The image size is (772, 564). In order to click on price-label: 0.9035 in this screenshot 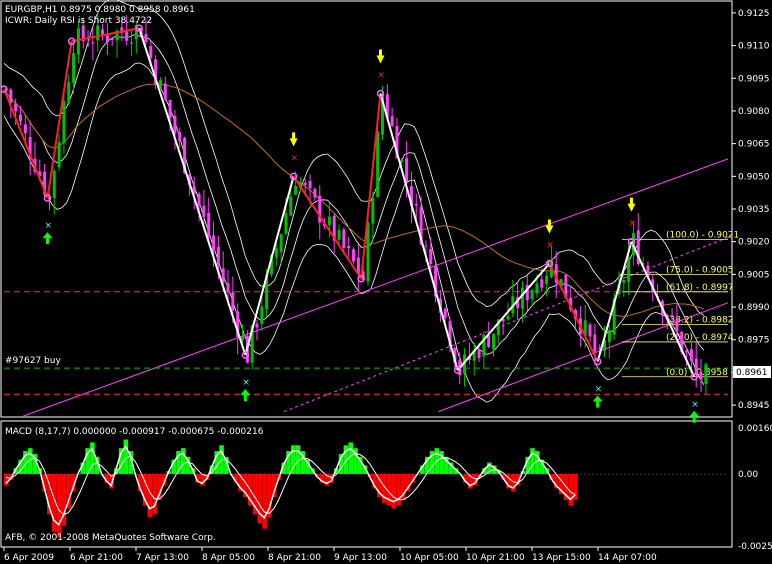, I will do `click(754, 210)`.